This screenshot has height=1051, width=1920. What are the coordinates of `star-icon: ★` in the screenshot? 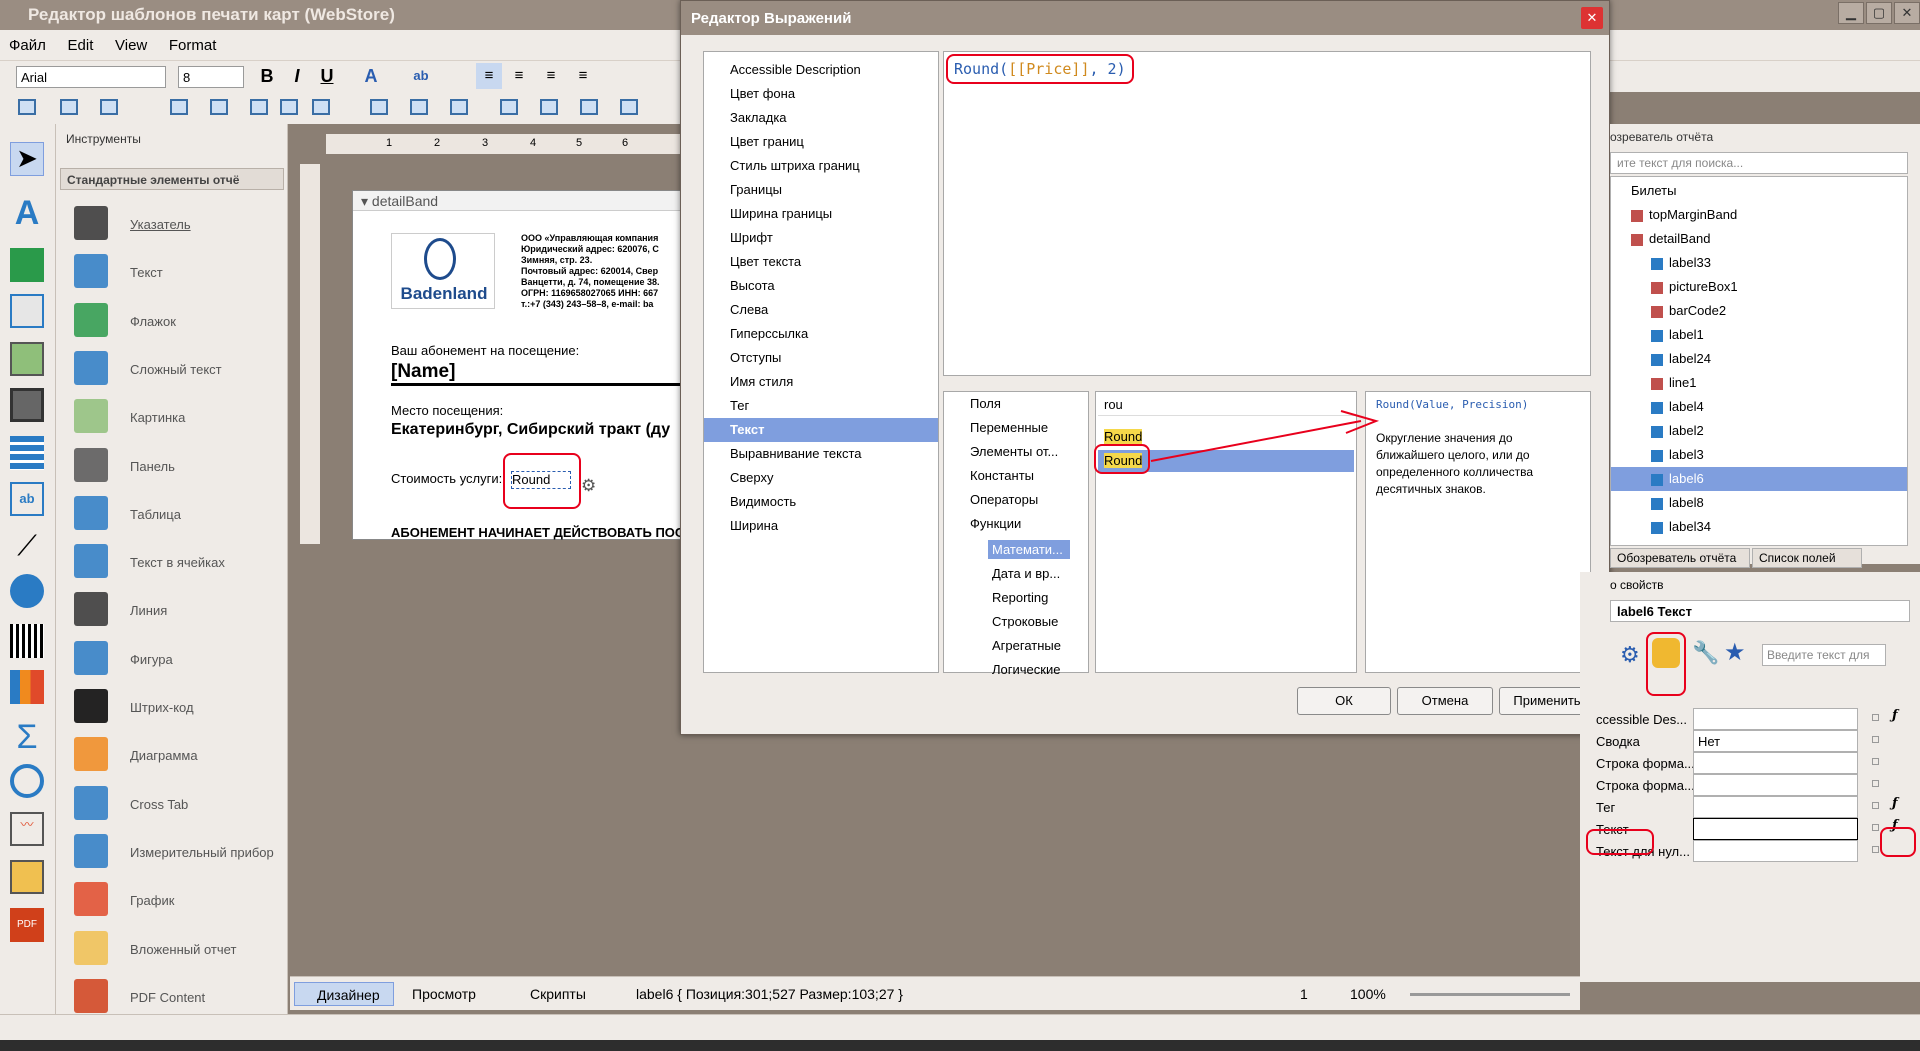 It's located at (1735, 652).